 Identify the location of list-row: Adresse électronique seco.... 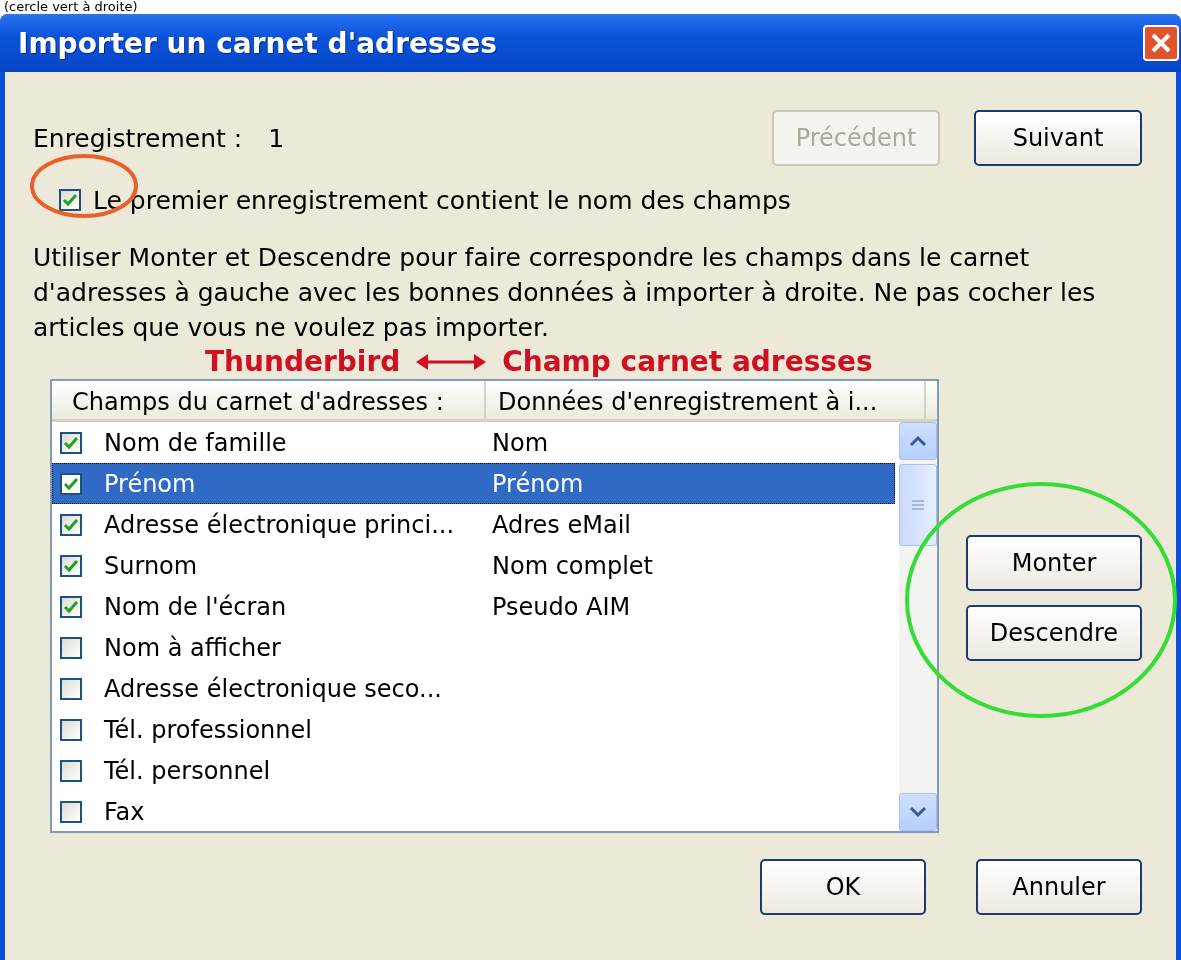
(473, 688).